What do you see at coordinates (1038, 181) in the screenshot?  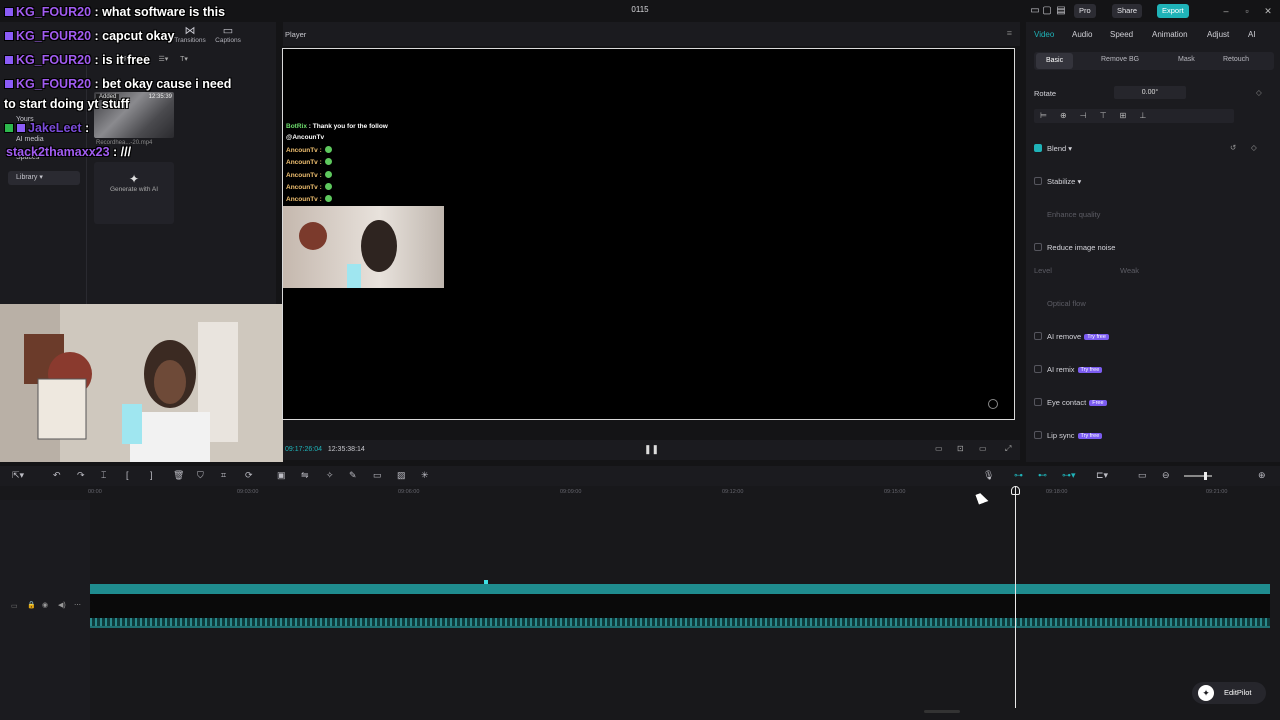 I see `stabilize-checkbox` at bounding box center [1038, 181].